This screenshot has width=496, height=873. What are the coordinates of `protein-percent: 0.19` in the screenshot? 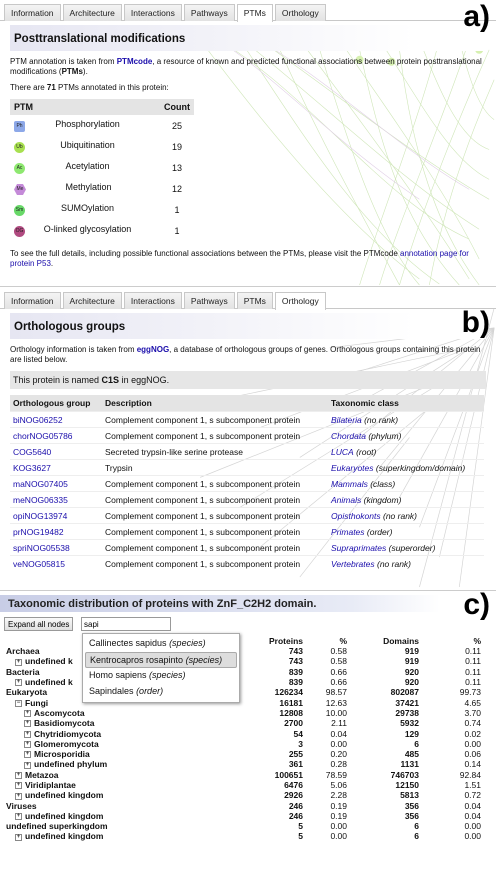 It's located at (338, 805).